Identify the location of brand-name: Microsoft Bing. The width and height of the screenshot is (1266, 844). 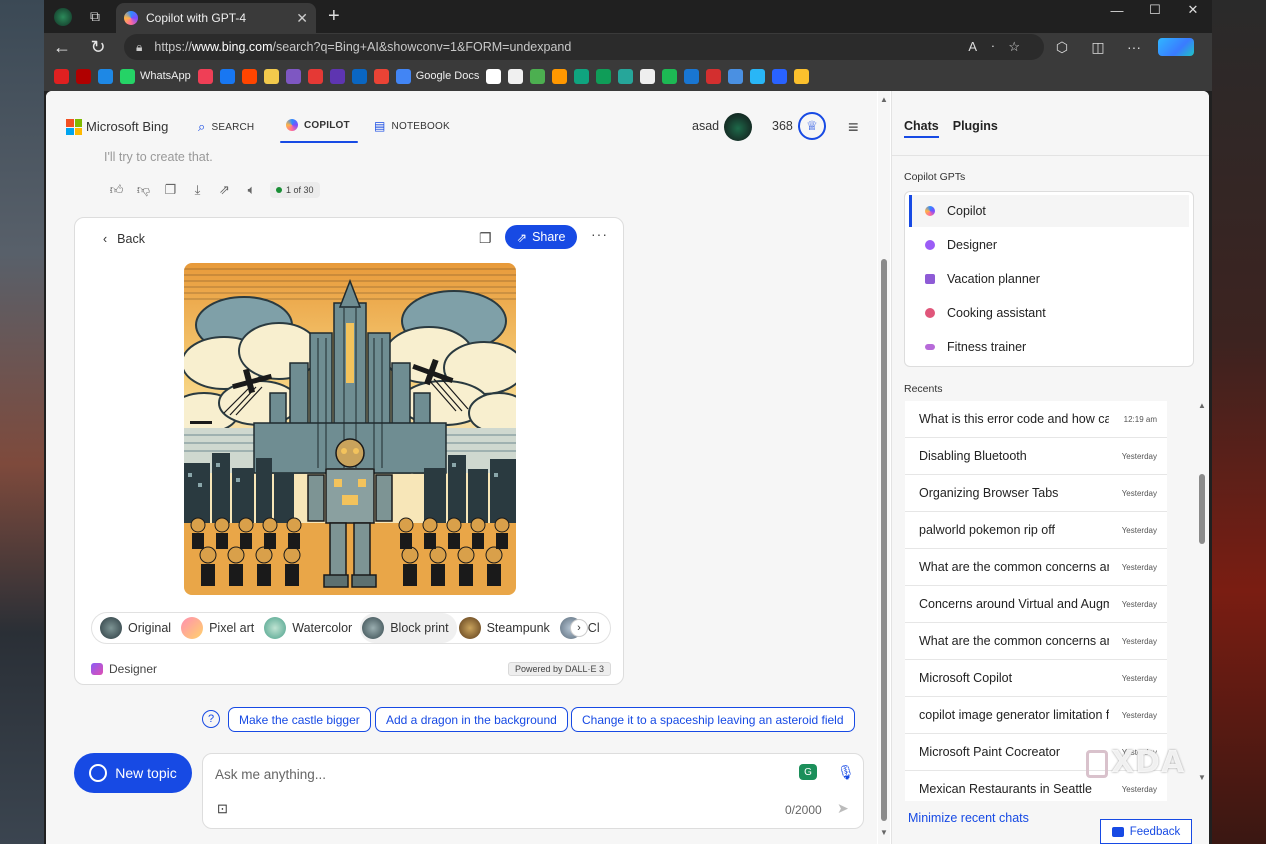
(127, 126).